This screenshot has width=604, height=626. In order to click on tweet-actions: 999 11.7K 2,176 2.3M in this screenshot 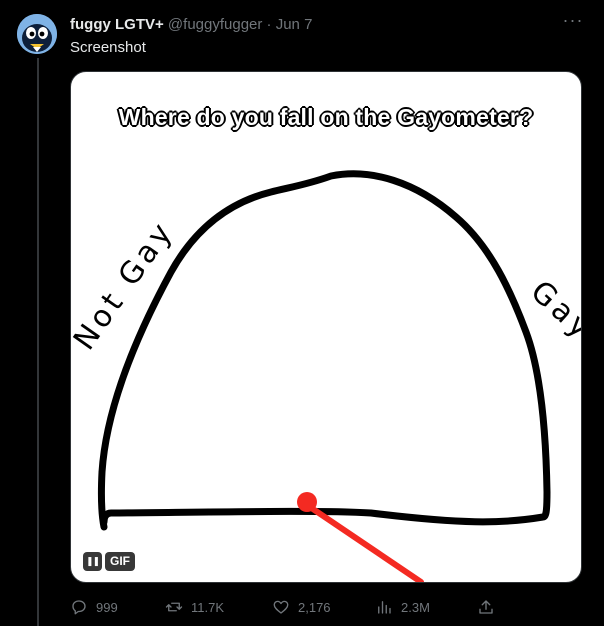, I will do `click(285, 607)`.